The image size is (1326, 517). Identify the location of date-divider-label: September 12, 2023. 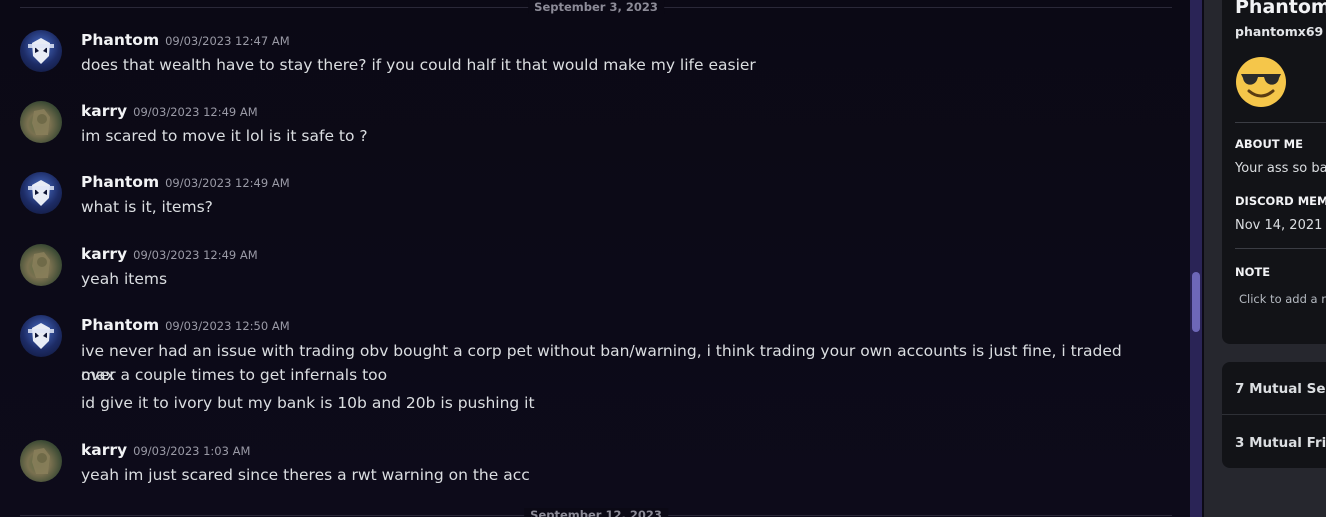
(596, 512).